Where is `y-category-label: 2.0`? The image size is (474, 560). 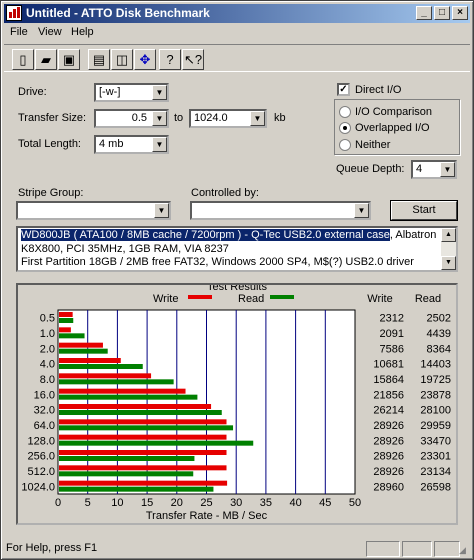 y-category-label: 2.0 is located at coordinates (47, 349).